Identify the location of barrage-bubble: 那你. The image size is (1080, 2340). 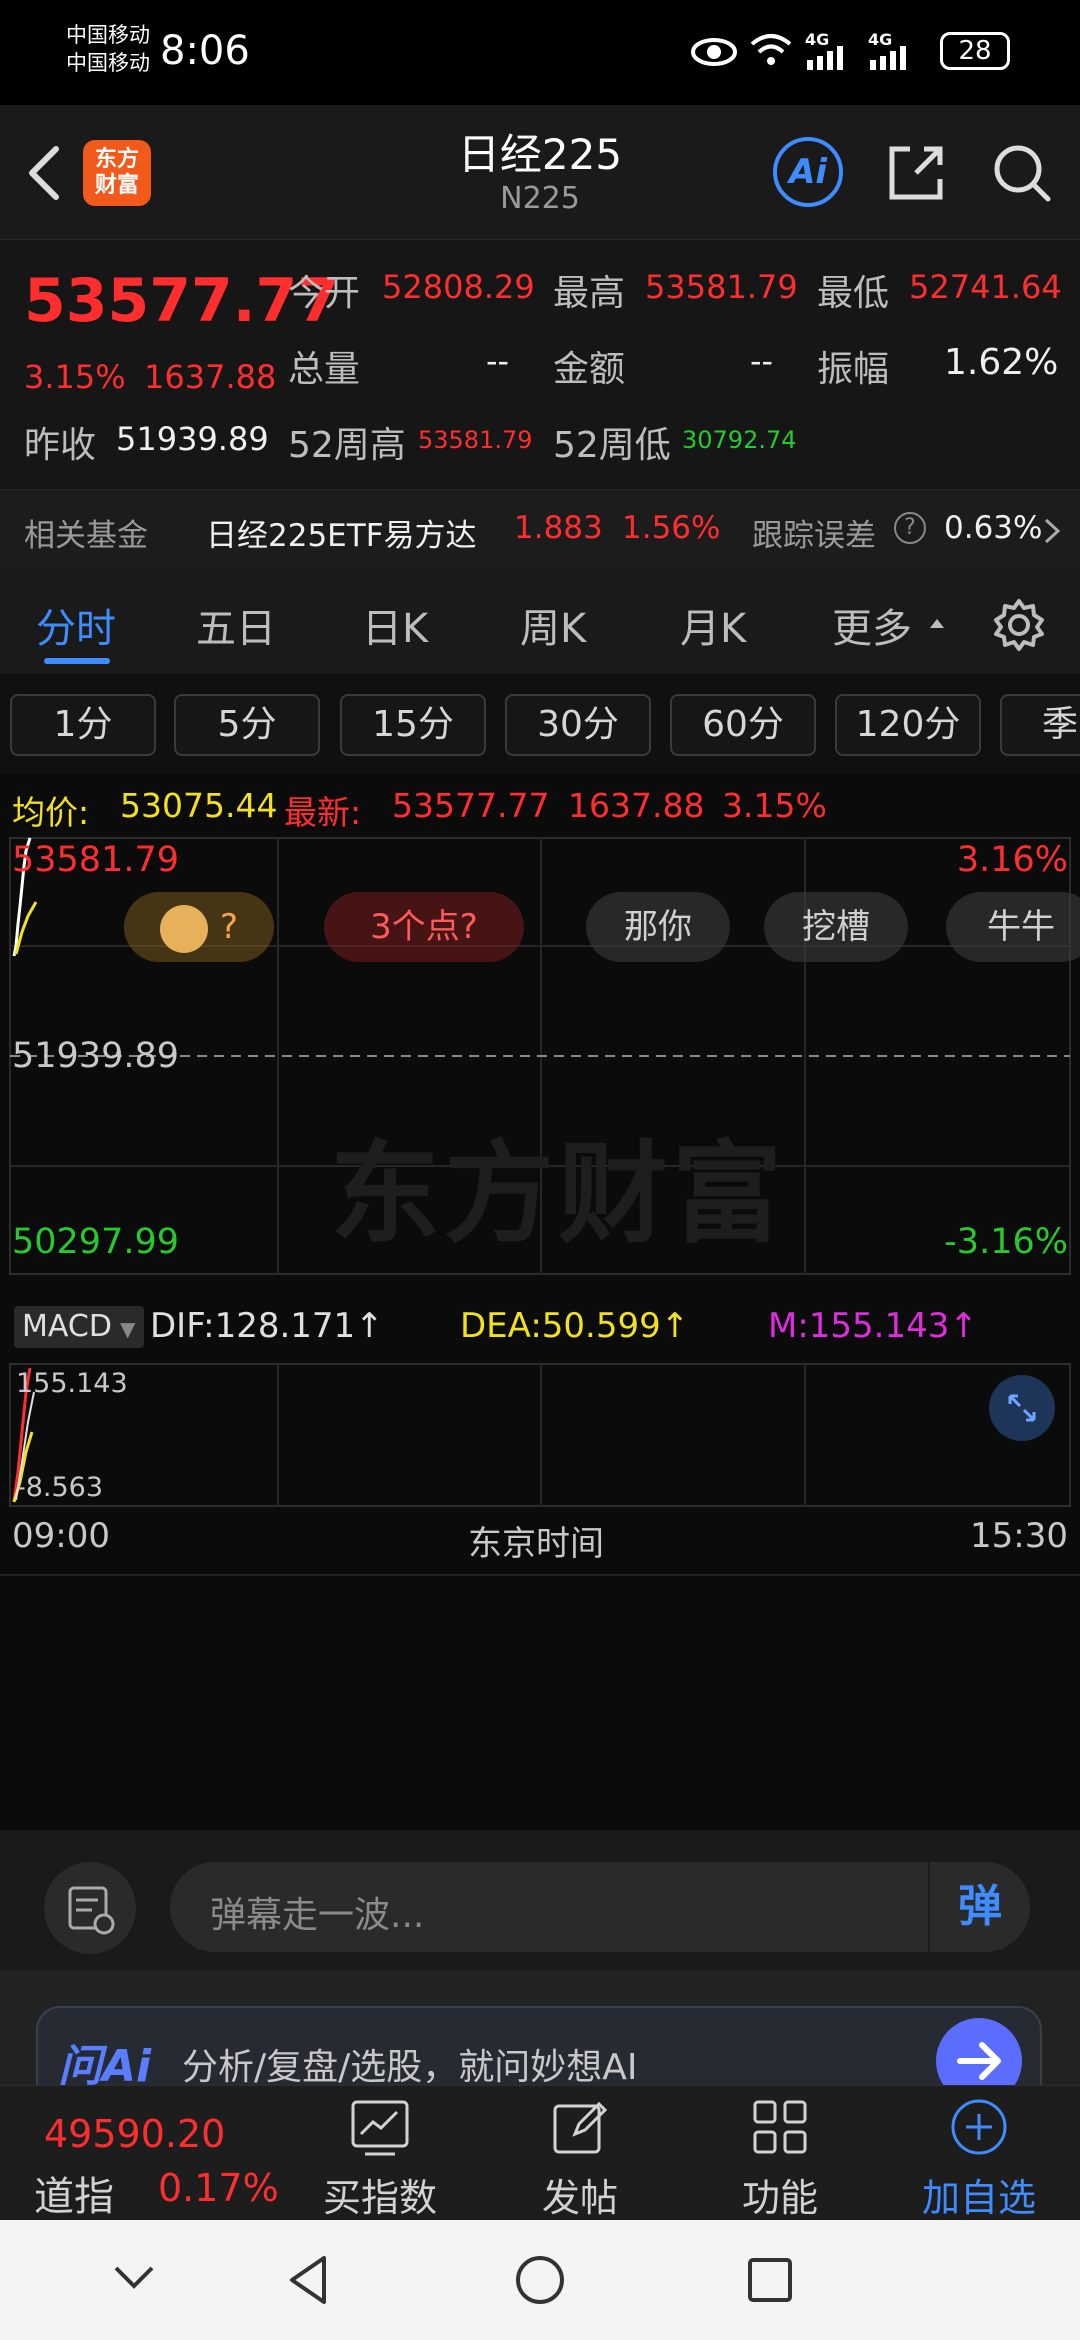
(658, 927).